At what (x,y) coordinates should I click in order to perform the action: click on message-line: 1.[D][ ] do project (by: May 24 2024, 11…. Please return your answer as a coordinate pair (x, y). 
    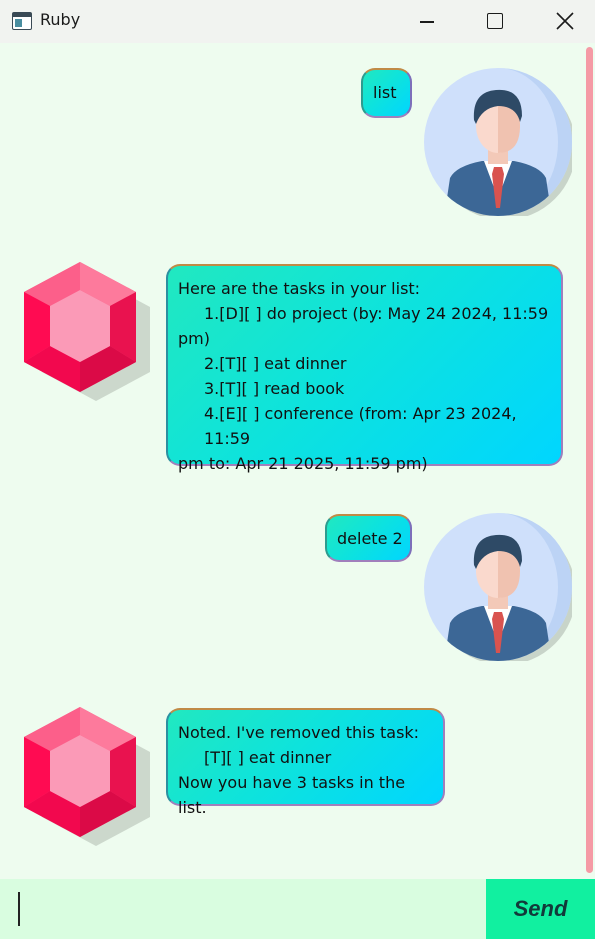
    Looking at the image, I should click on (376, 313).